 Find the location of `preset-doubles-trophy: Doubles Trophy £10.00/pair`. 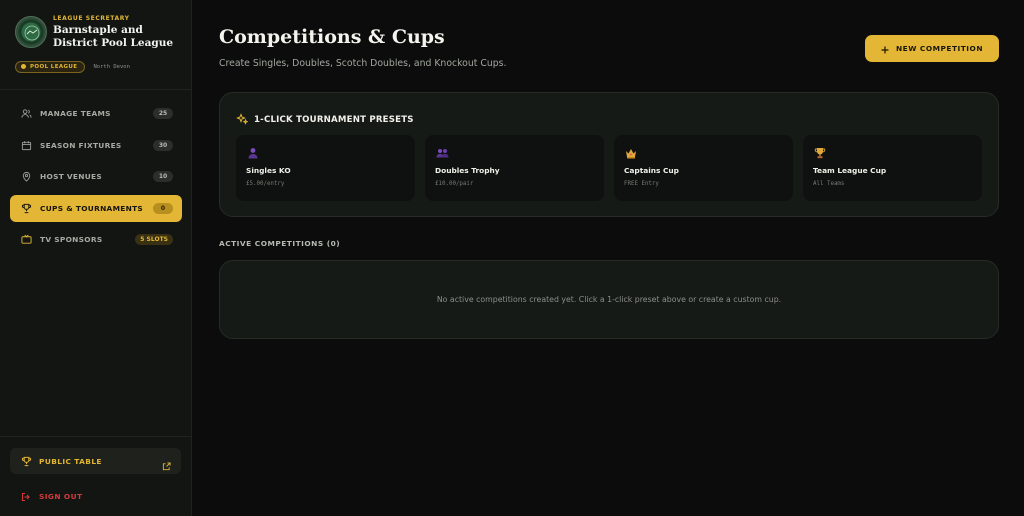

preset-doubles-trophy: Doubles Trophy £10.00/pair is located at coordinates (514, 168).